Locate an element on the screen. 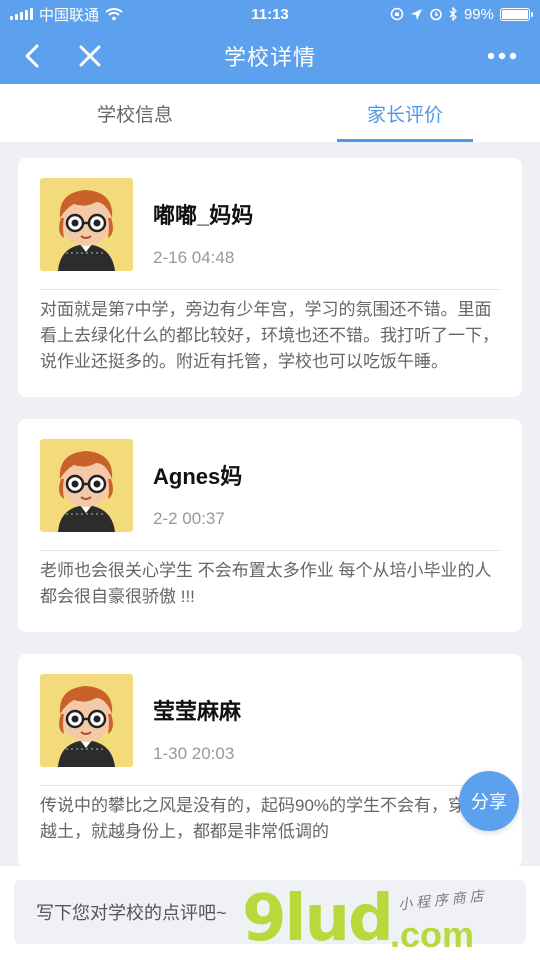 The width and height of the screenshot is (540, 960). tab-school-info: 学校信息 is located at coordinates (135, 113).